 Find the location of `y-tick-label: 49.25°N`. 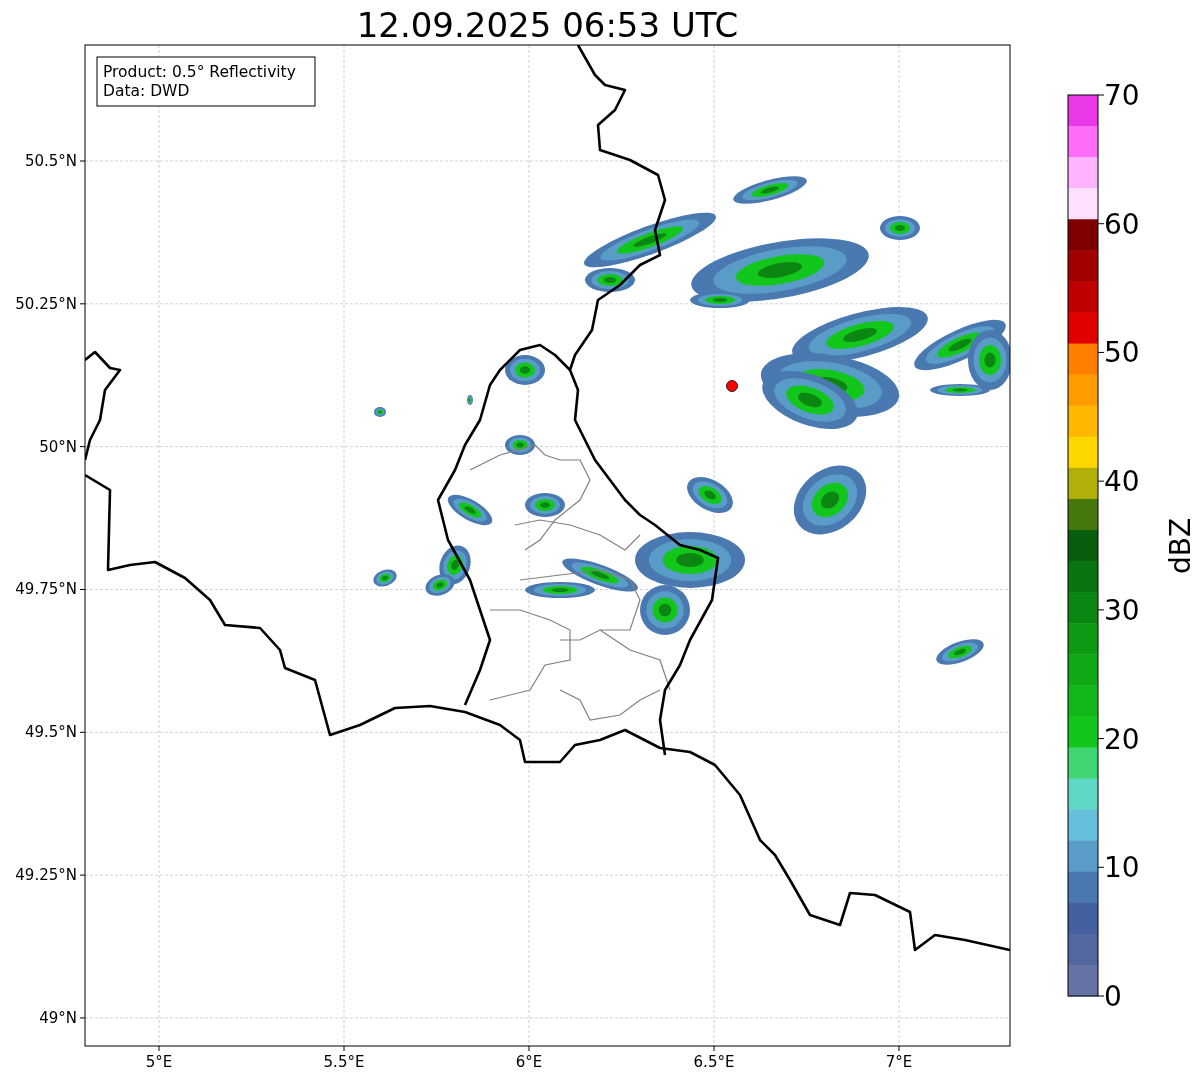

y-tick-label: 49.25°N is located at coordinates (46, 875).